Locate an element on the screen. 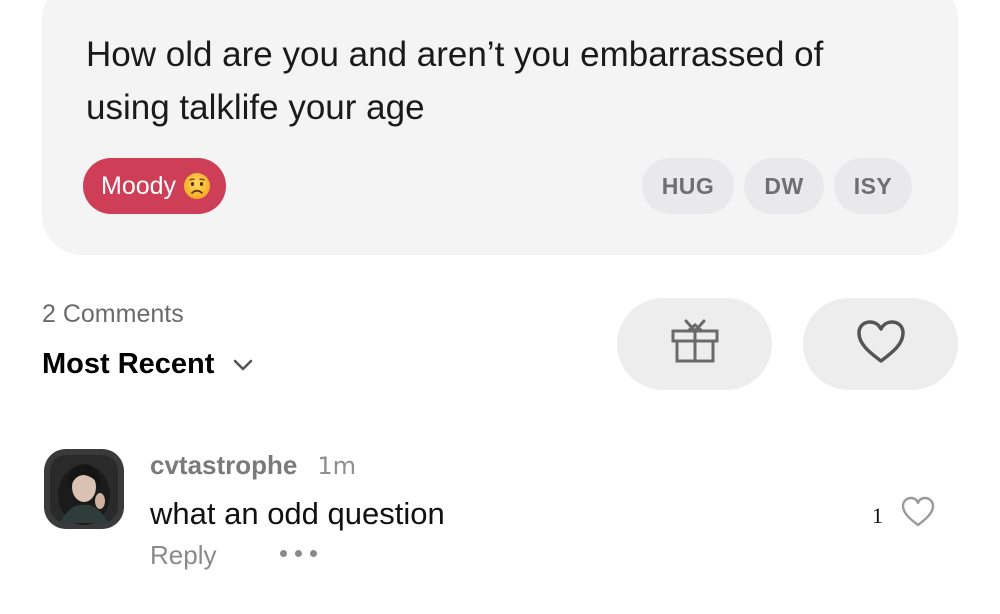 The width and height of the screenshot is (1000, 614). comment-header: cvtastrophe 1m is located at coordinates (253, 465).